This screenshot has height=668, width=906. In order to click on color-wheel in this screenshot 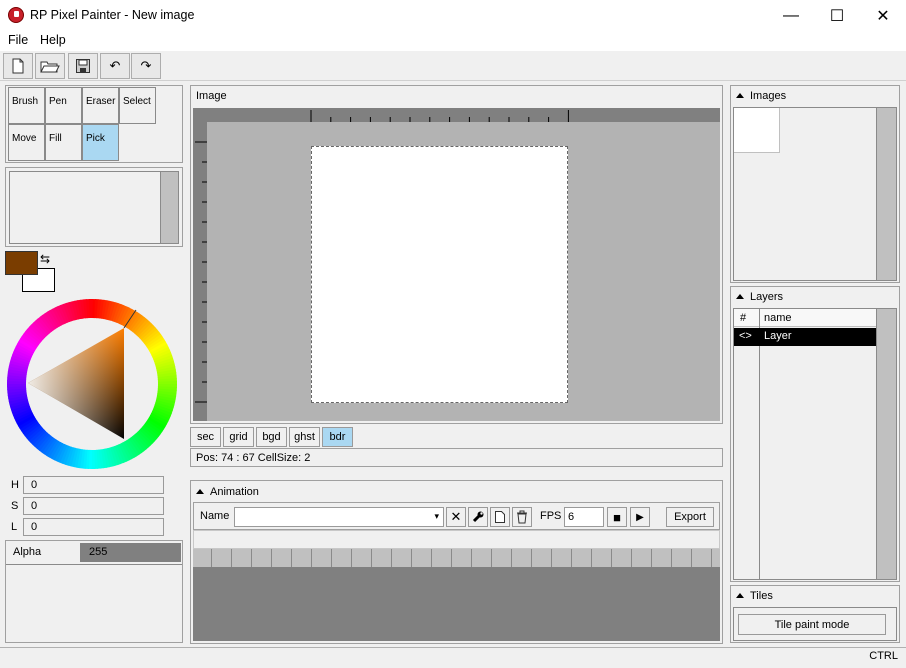, I will do `click(92, 384)`.